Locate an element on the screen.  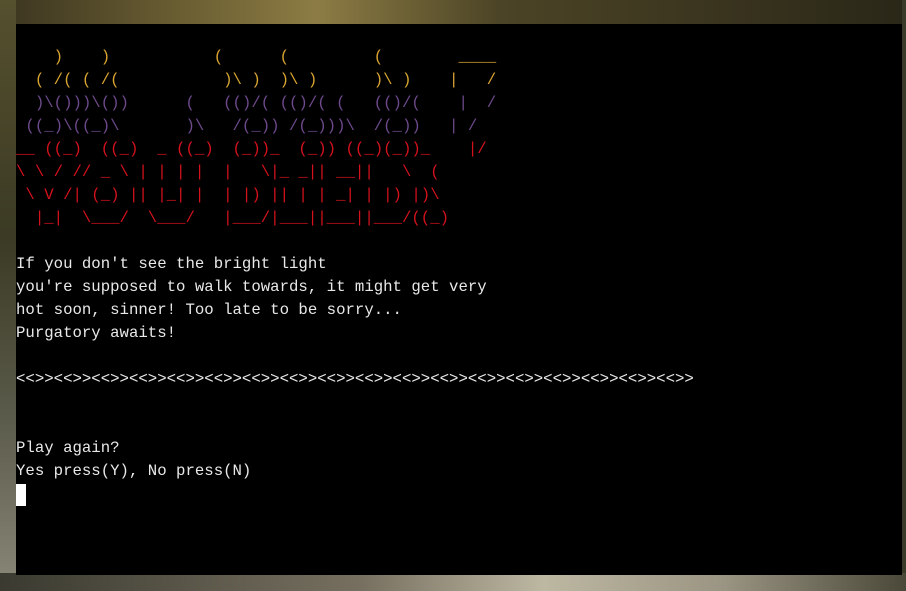
play-again-options: Yes press(Y), No press(N) is located at coordinates (134, 471).